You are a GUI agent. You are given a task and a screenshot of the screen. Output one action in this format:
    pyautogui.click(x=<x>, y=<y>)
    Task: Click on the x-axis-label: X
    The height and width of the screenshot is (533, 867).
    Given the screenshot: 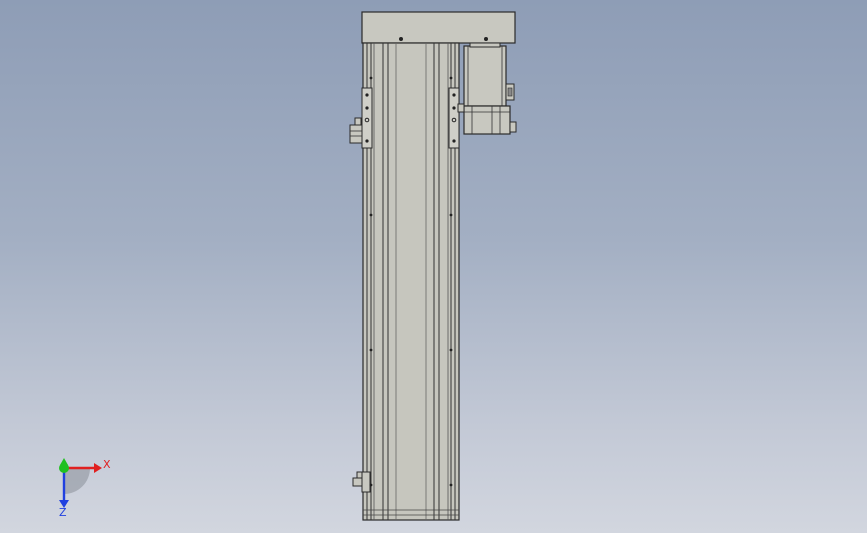 What is the action you would take?
    pyautogui.click(x=107, y=464)
    